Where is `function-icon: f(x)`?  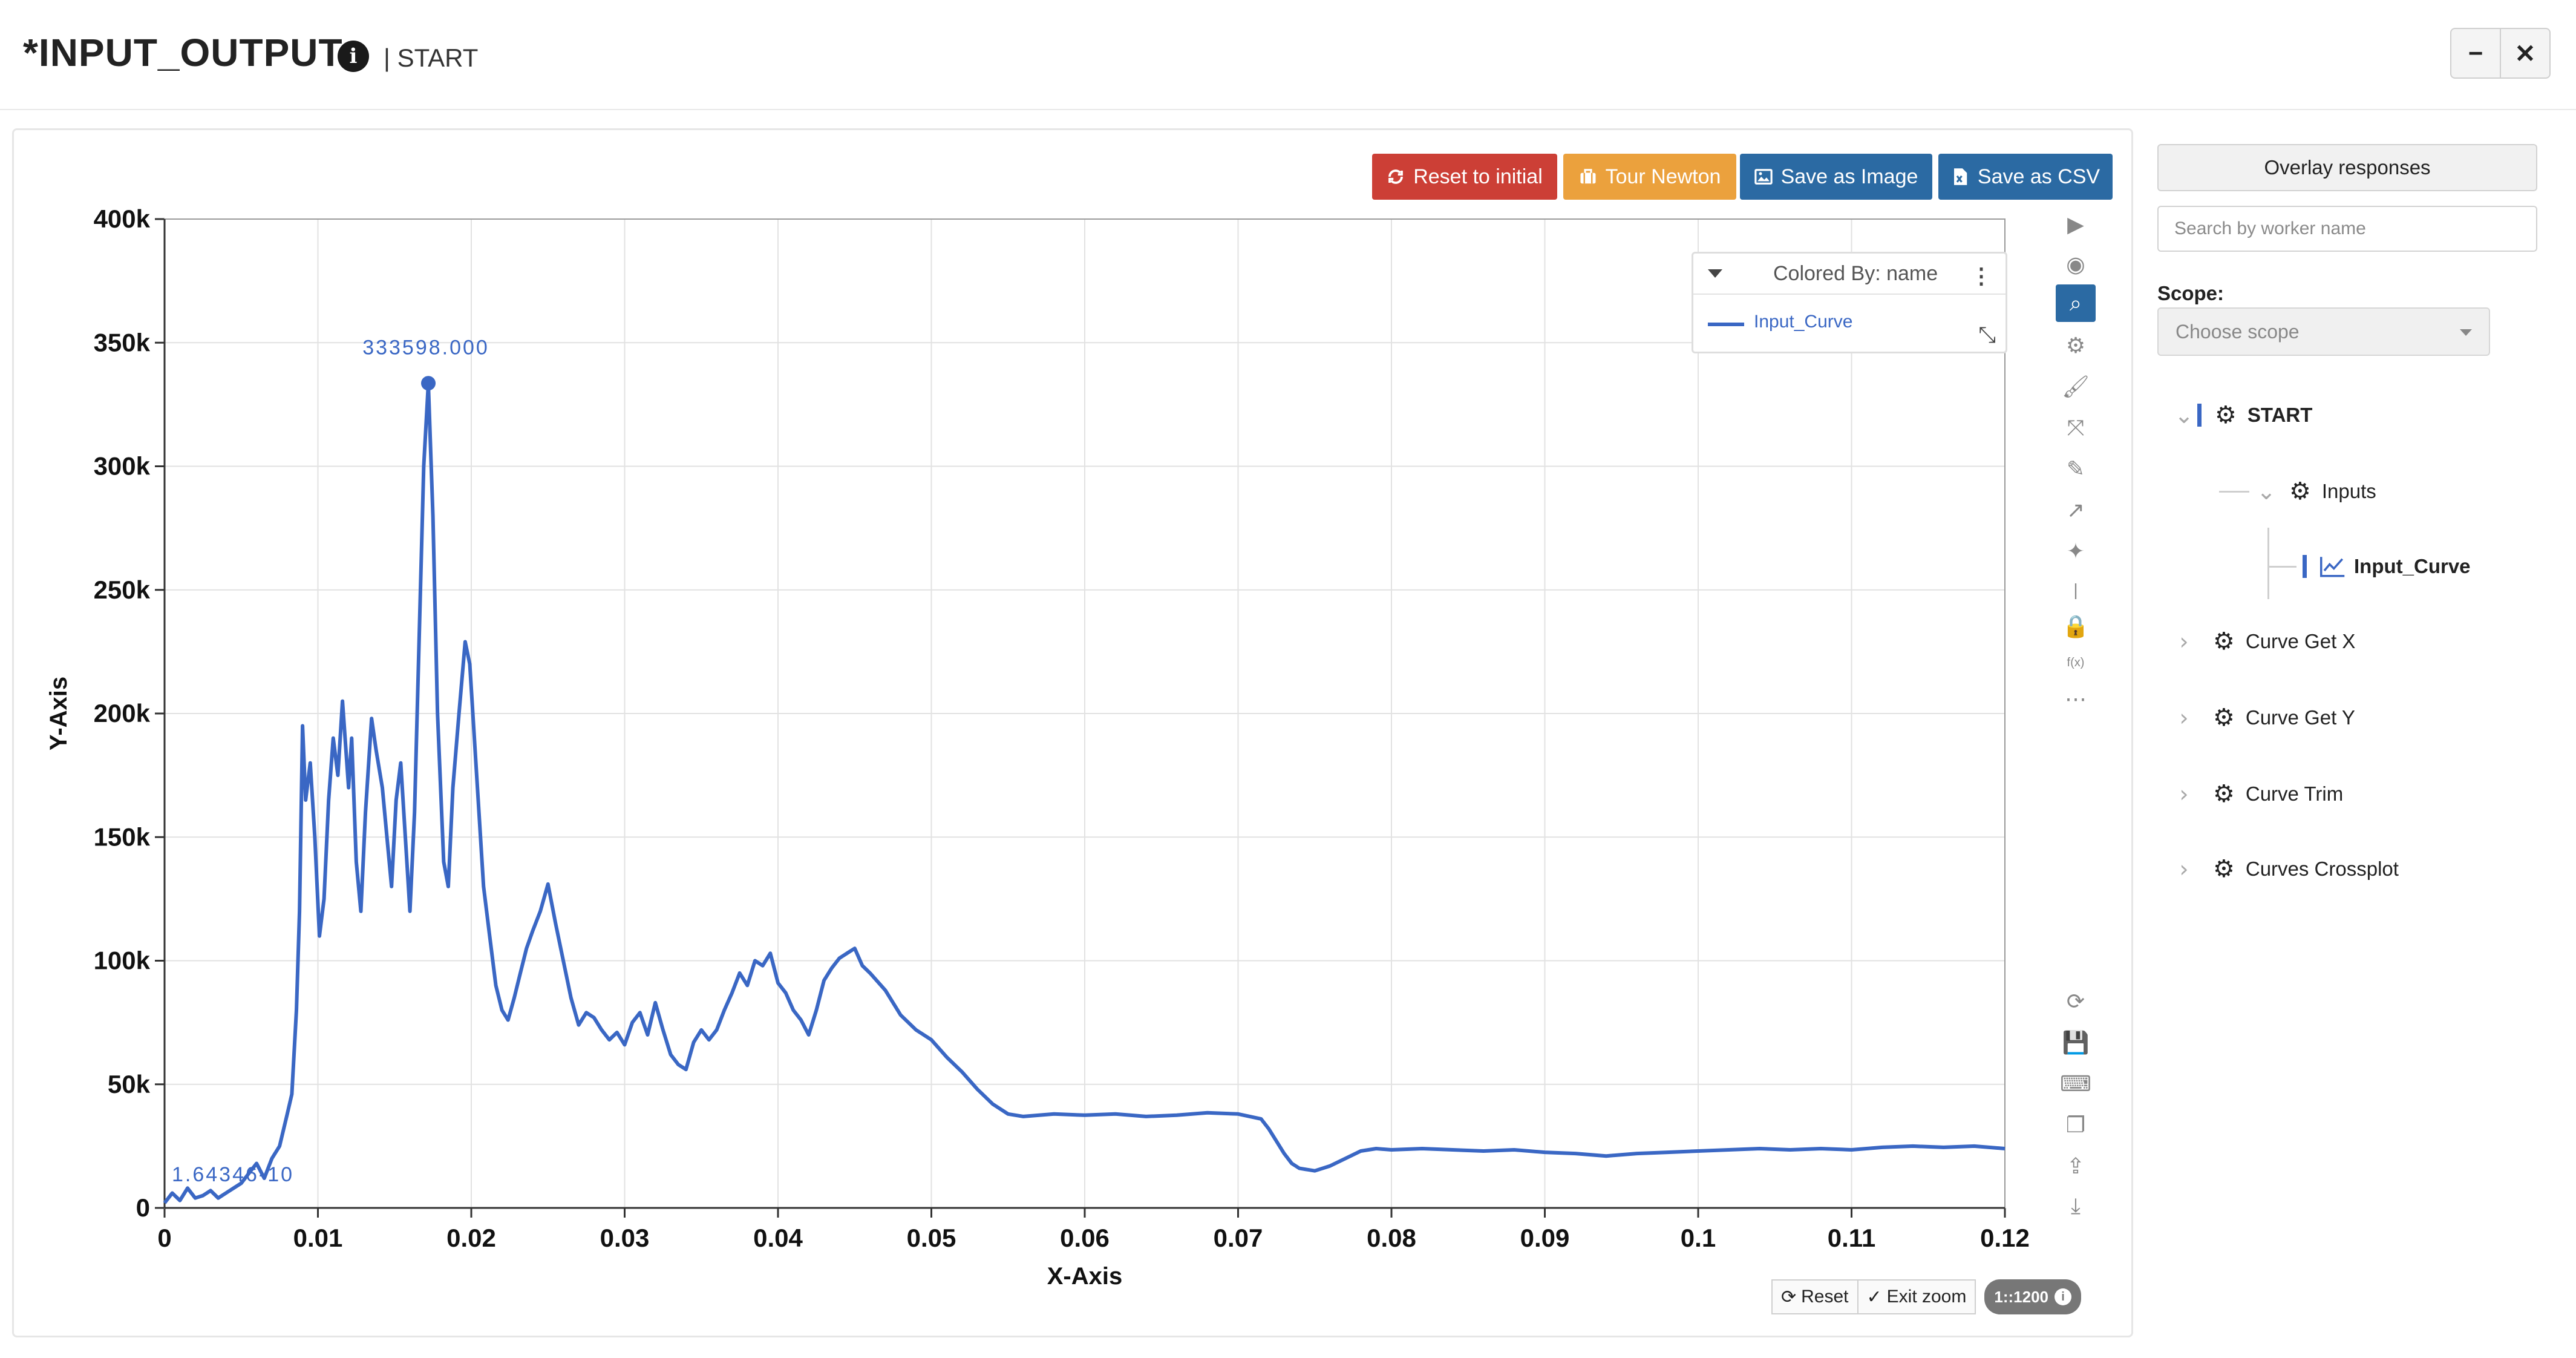 function-icon: f(x) is located at coordinates (2076, 662).